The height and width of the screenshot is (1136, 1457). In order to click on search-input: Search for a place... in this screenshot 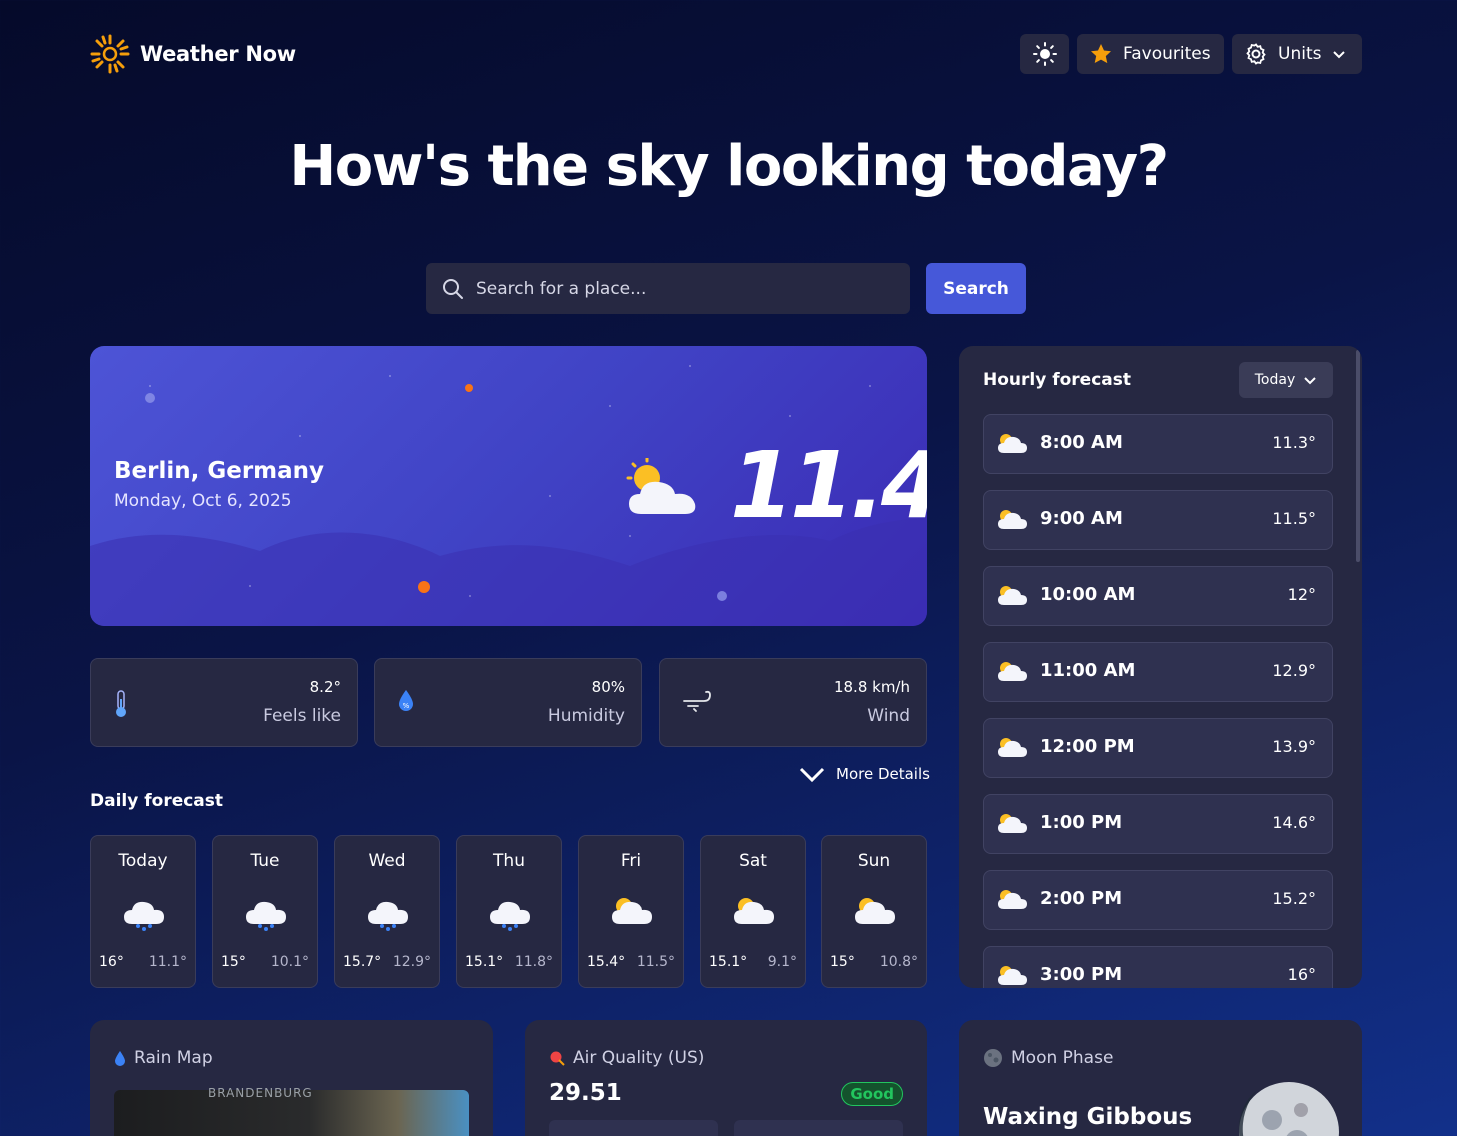, I will do `click(561, 289)`.